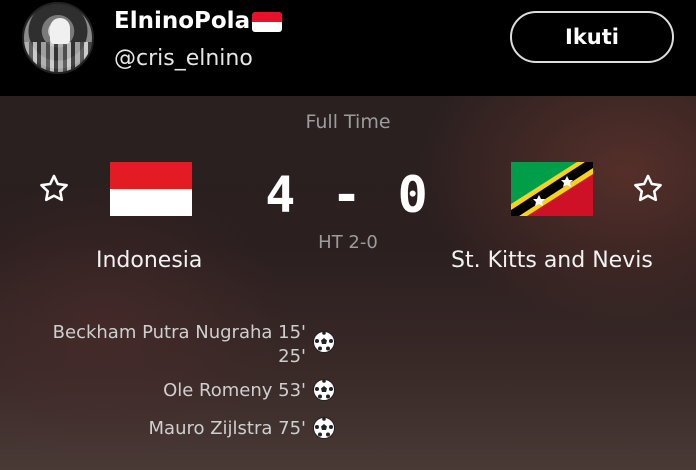  What do you see at coordinates (182, 21) in the screenshot?
I see `display-name: ElninoPola` at bounding box center [182, 21].